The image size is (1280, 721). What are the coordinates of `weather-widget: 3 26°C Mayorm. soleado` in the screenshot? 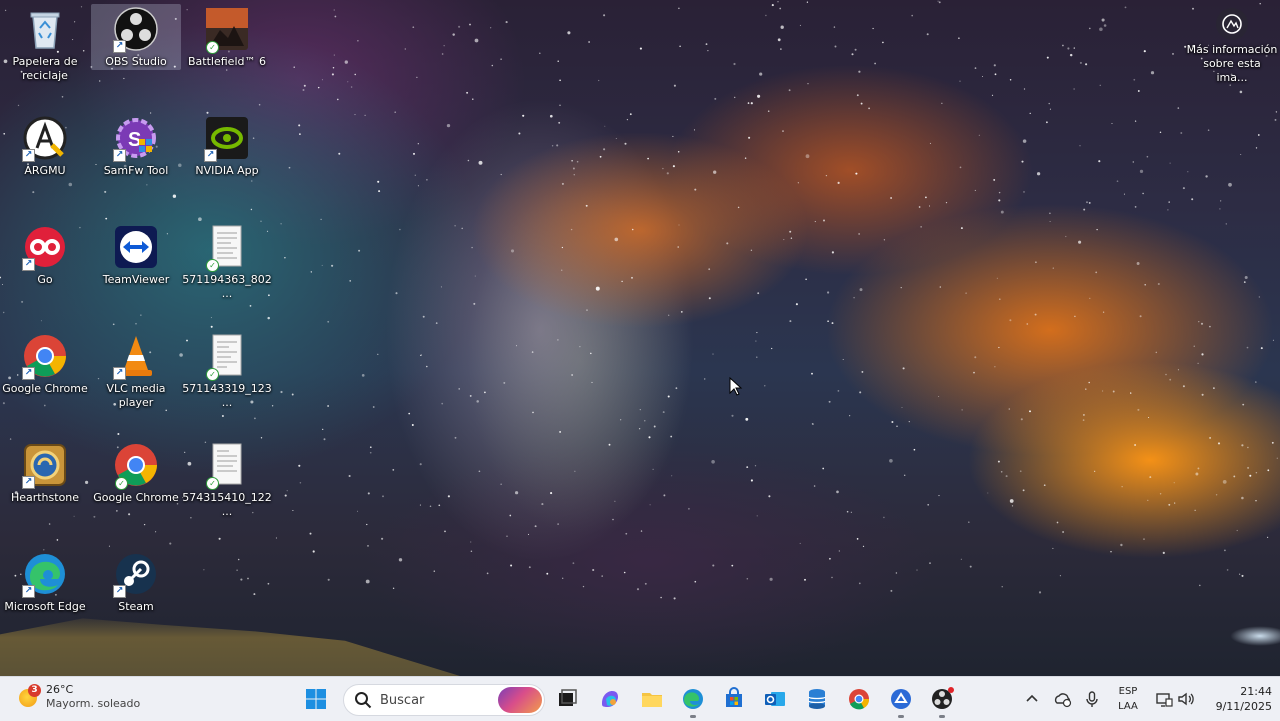 It's located at (79, 697).